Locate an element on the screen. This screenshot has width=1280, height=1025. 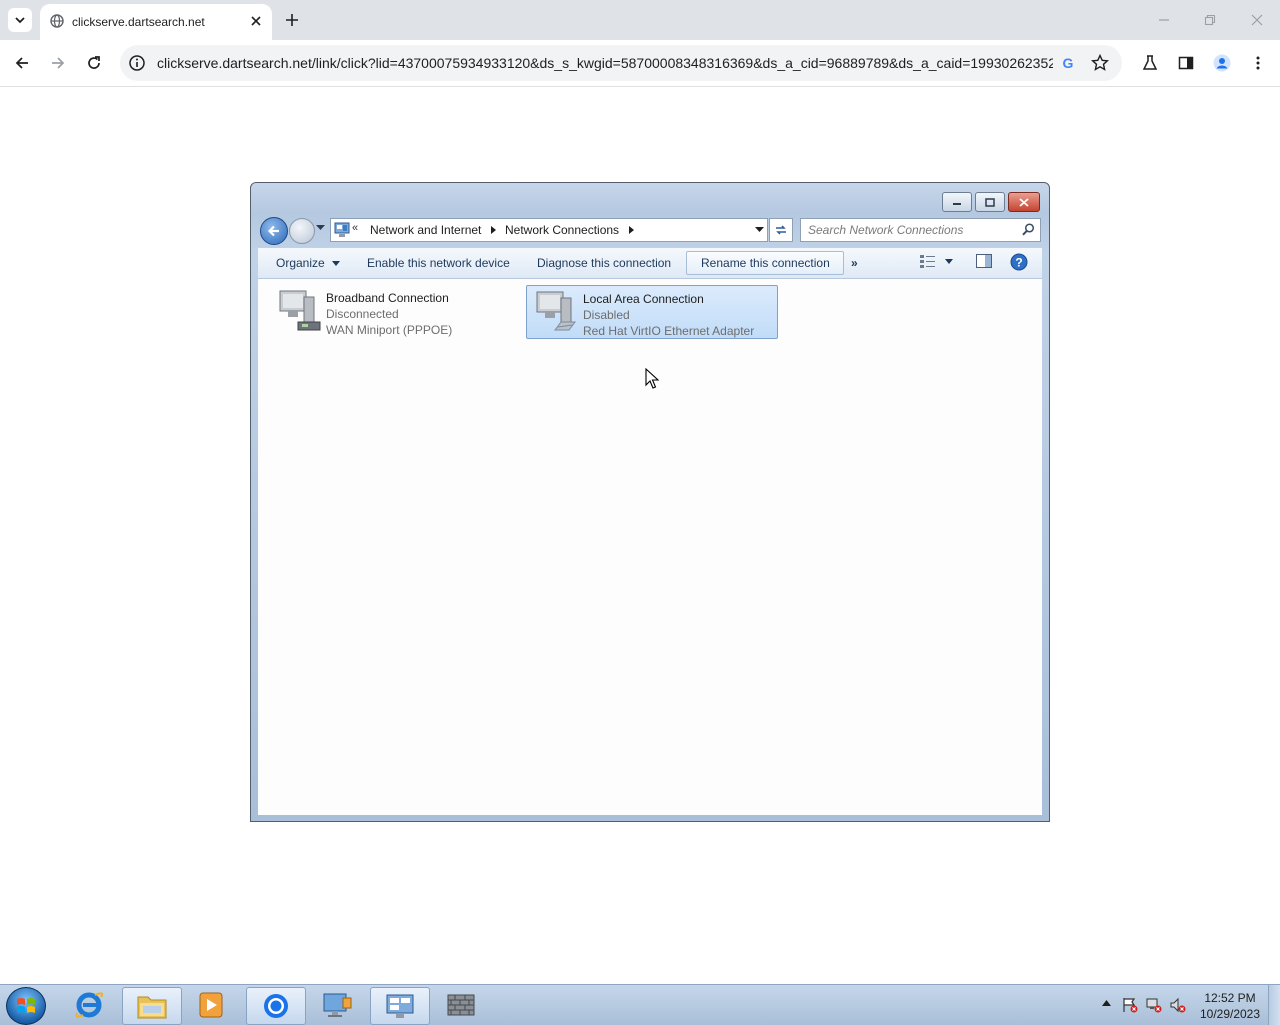
chrome-icon is located at coordinates (276, 1006).